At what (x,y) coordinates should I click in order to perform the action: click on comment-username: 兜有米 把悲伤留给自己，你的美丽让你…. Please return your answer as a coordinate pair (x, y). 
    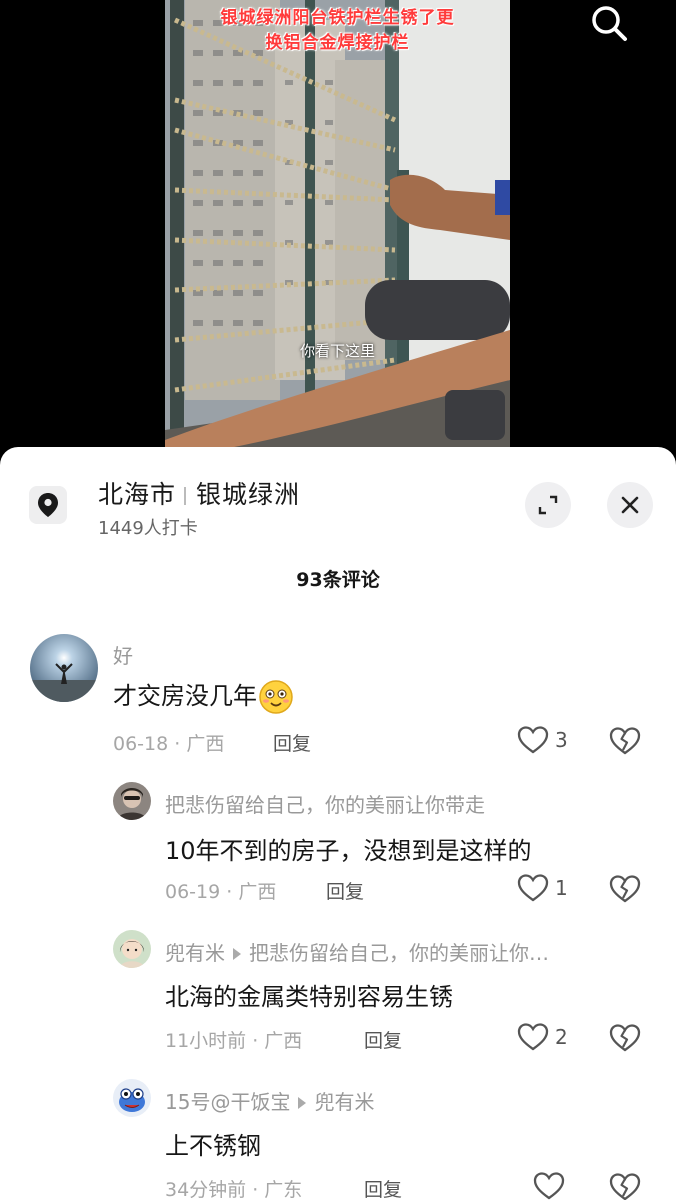
    Looking at the image, I should click on (357, 951).